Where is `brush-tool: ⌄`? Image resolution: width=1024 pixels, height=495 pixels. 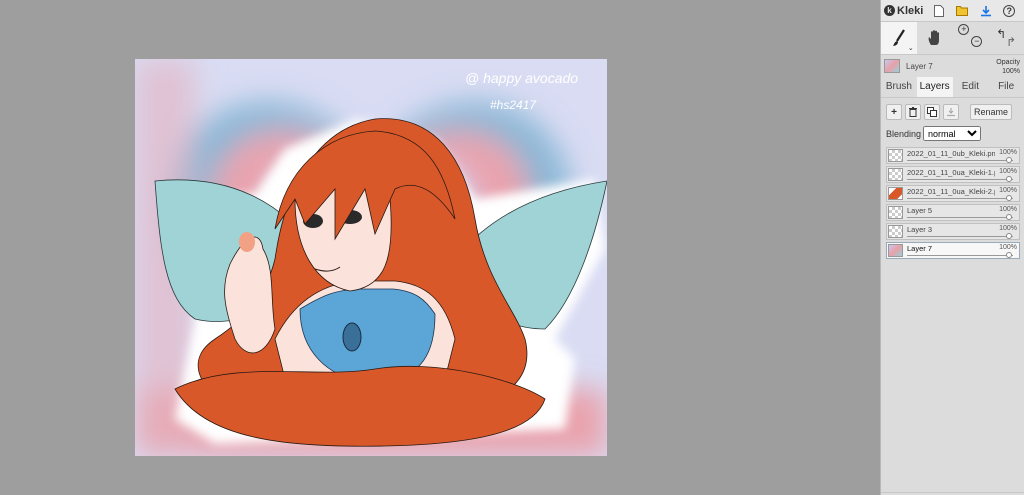 brush-tool: ⌄ is located at coordinates (899, 38).